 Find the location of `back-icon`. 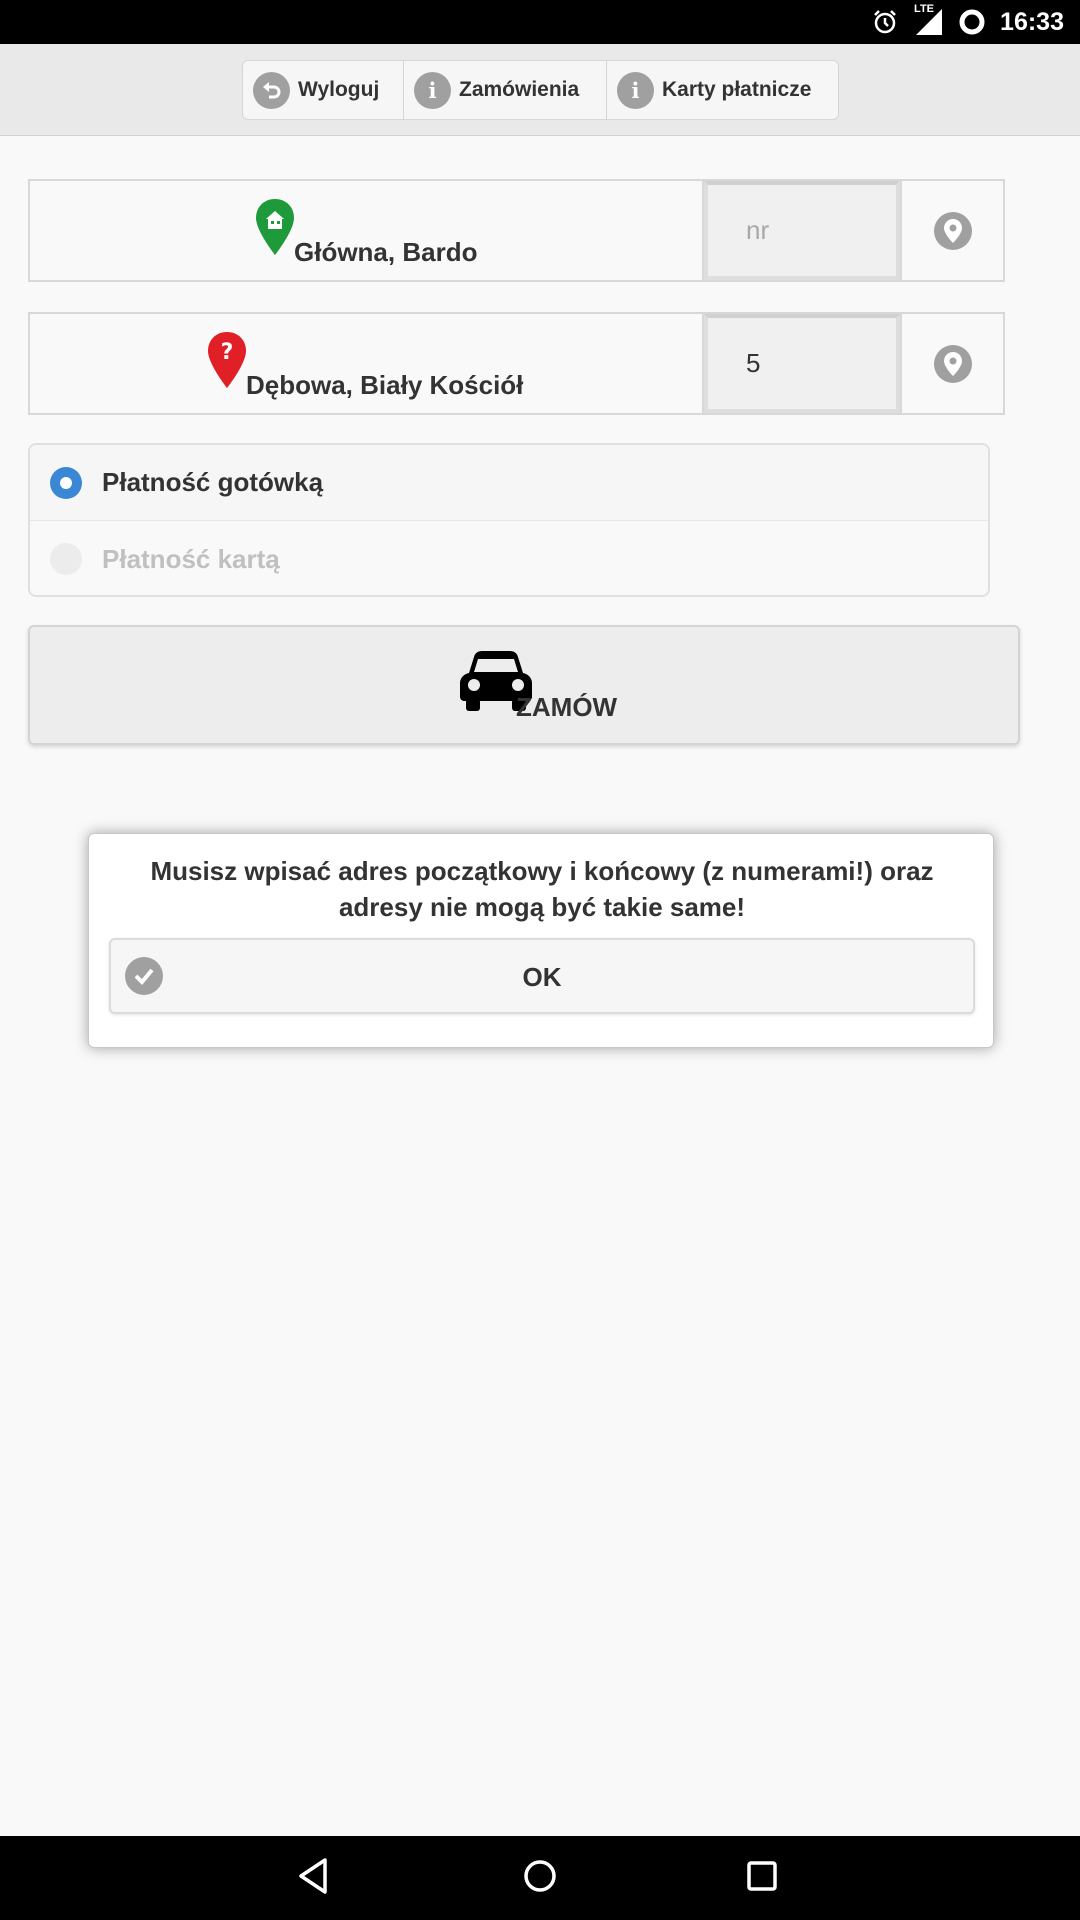

back-icon is located at coordinates (313, 1878).